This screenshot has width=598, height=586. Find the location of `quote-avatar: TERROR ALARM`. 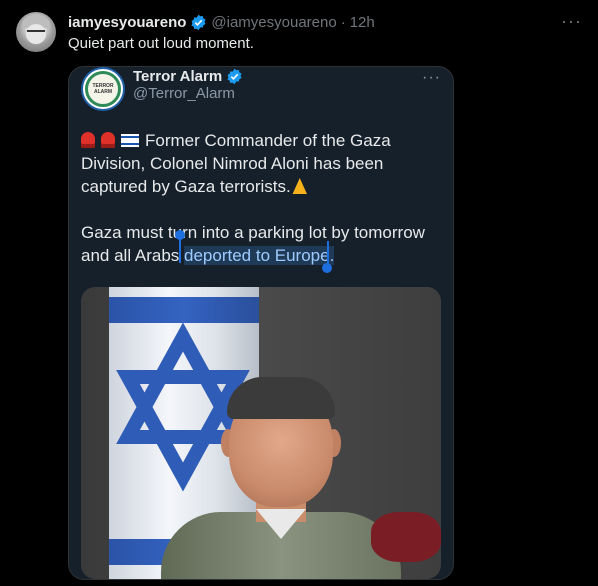

quote-avatar: TERROR ALARM is located at coordinates (103, 89).